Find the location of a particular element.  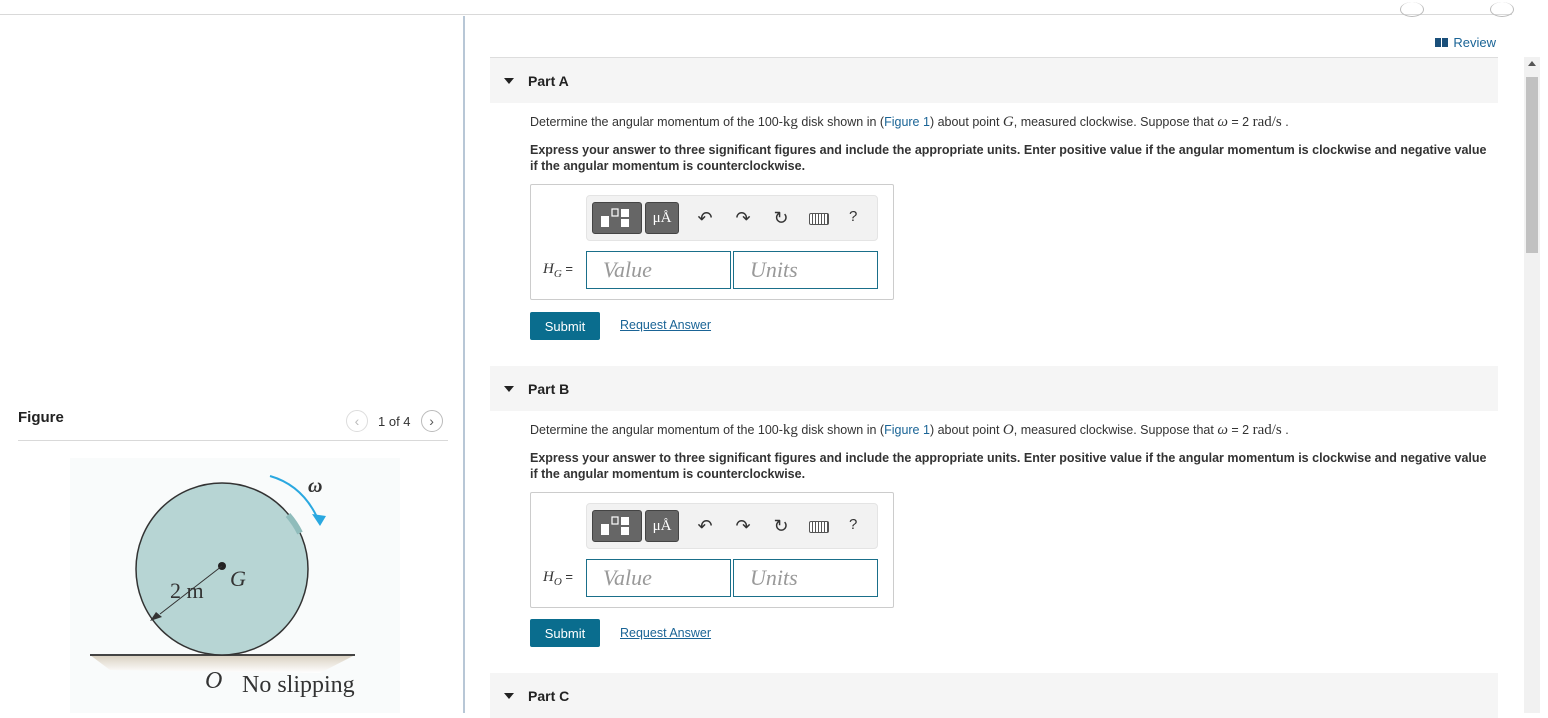

book-icon is located at coordinates (1442, 42).